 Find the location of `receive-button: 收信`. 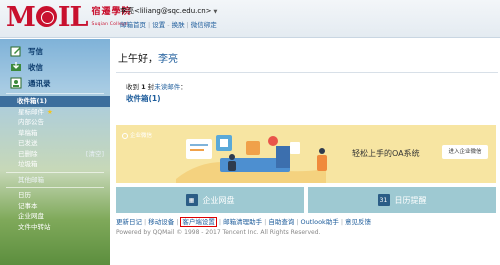

receive-button: 收信 is located at coordinates (55, 67).